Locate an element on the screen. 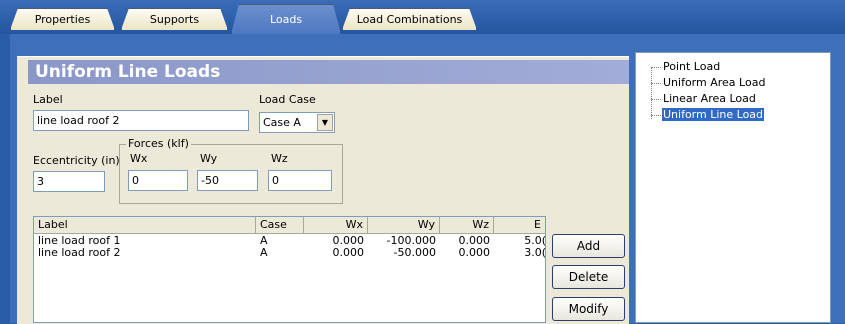  column-header-wz: Wz is located at coordinates (467, 225).